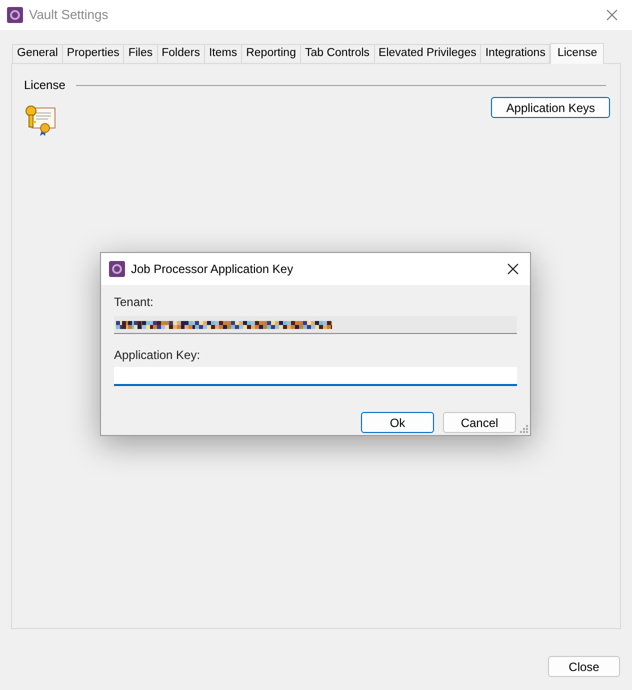  Describe the element at coordinates (584, 666) in the screenshot. I see `close-button: Close` at that location.